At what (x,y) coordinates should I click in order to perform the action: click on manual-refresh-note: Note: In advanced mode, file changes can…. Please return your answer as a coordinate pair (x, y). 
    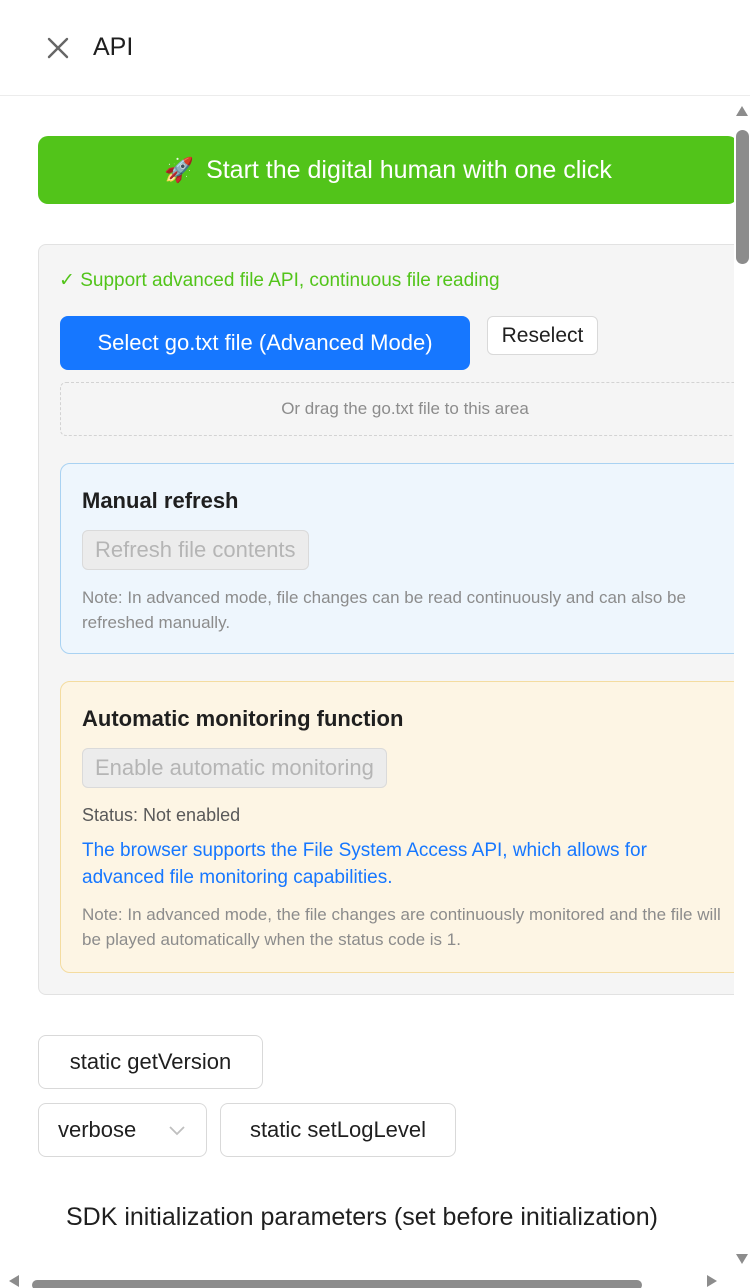
    Looking at the image, I should click on (384, 610).